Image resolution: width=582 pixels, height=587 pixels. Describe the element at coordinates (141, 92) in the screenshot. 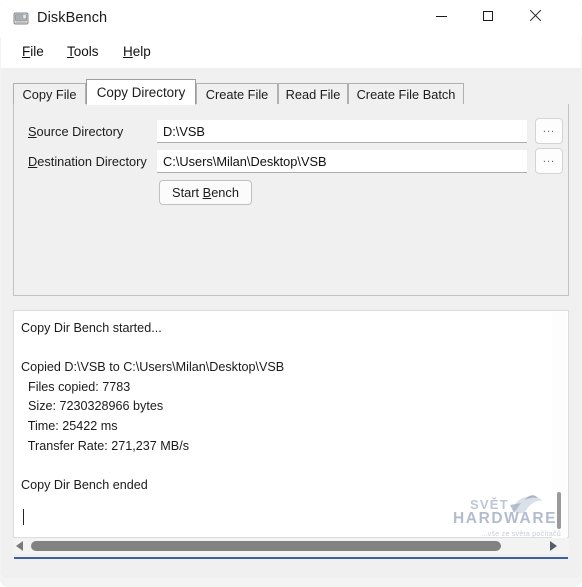

I see `tab-copy-directory: Copy Directory` at that location.